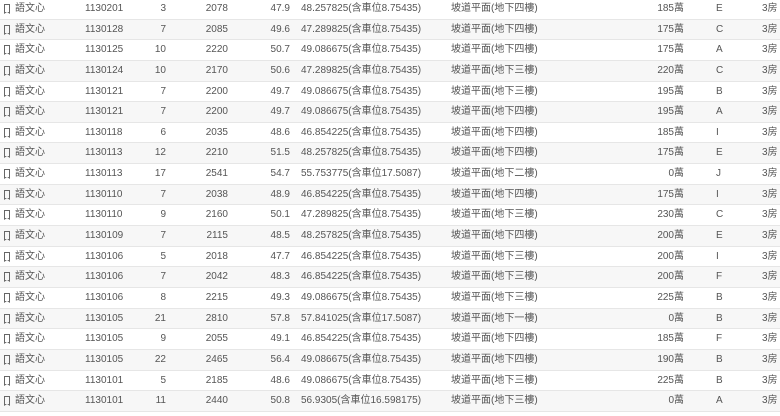  Describe the element at coordinates (160, 401) in the screenshot. I see `floor-cell: 11` at that location.